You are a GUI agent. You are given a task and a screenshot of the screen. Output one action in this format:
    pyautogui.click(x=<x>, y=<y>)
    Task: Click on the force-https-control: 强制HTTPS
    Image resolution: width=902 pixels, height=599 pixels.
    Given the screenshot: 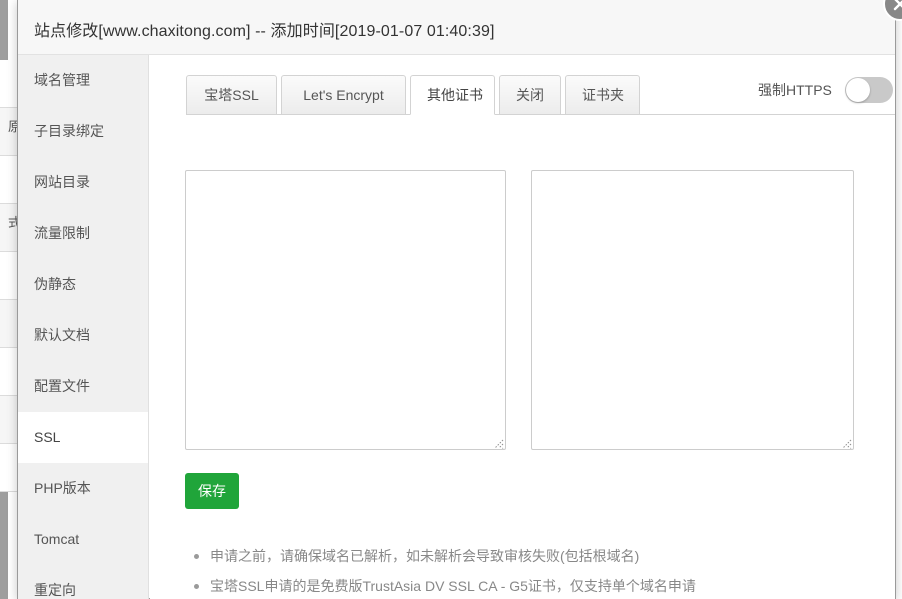 What is the action you would take?
    pyautogui.click(x=825, y=90)
    